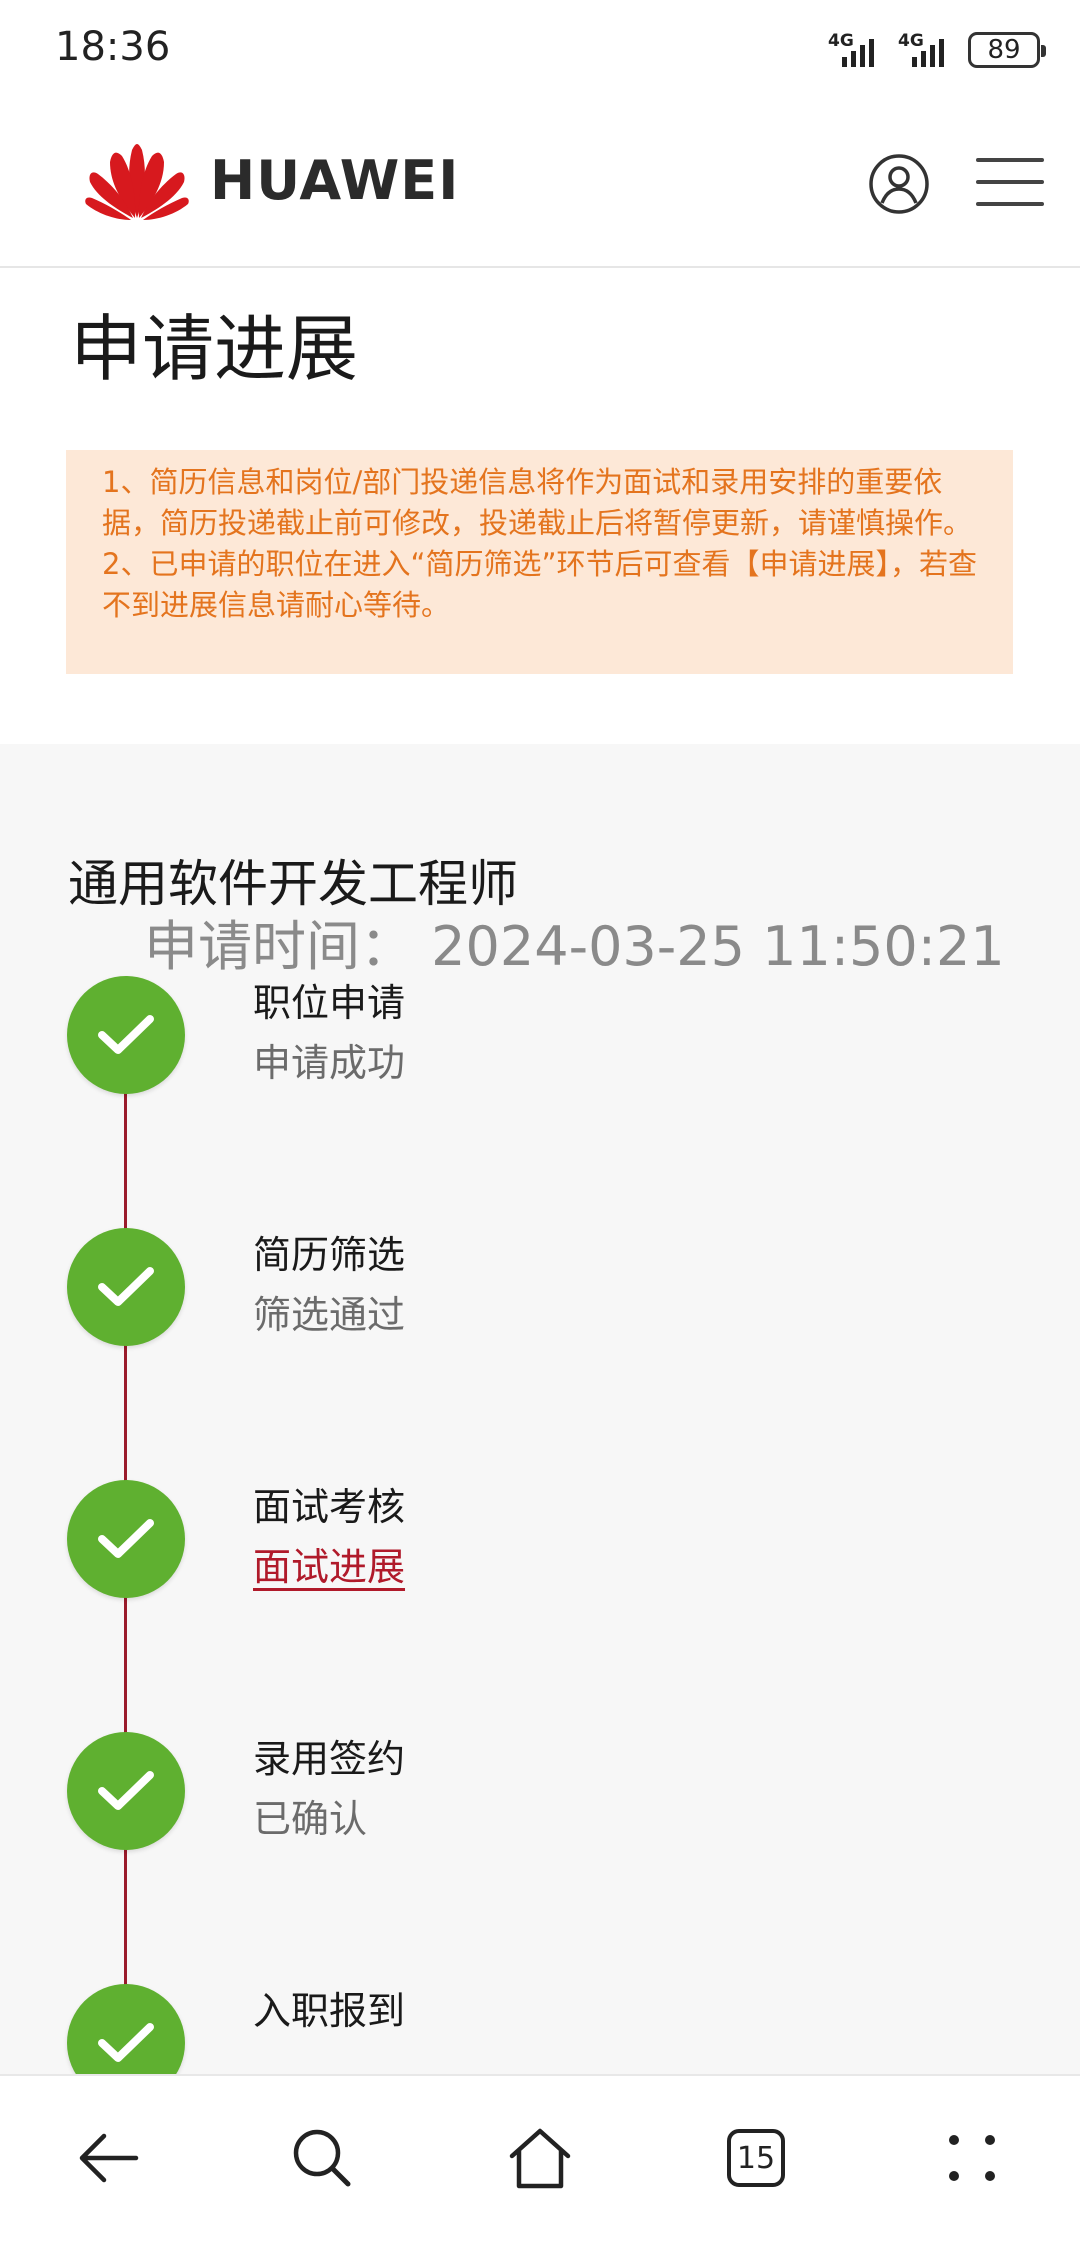 This screenshot has height=2244, width=1080. I want to click on user-icon, so click(899, 184).